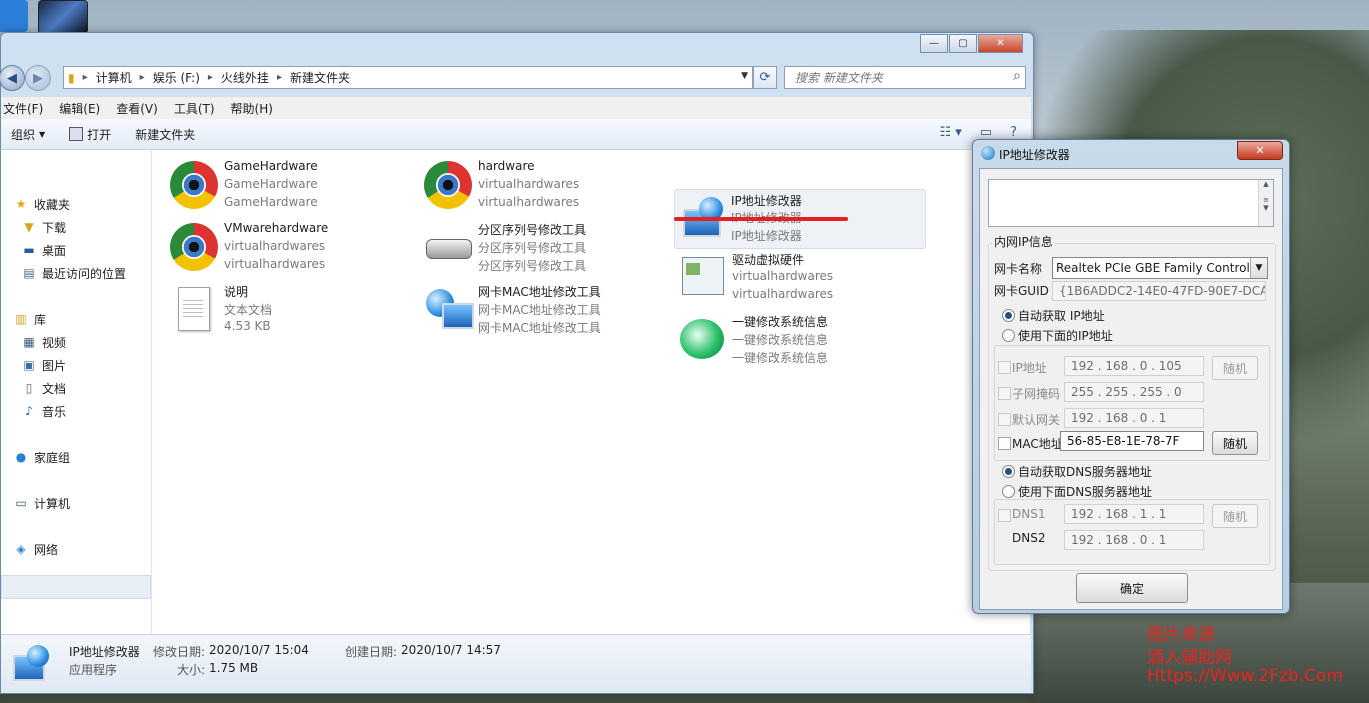 This screenshot has height=703, width=1369. Describe the element at coordinates (408, 77) in the screenshot. I see `address-bar: ▮ ▸ 计算机 ▸ 娱乐 (F:) ▸ 火线外挂 ▸ 新建文件夹 ▼` at that location.